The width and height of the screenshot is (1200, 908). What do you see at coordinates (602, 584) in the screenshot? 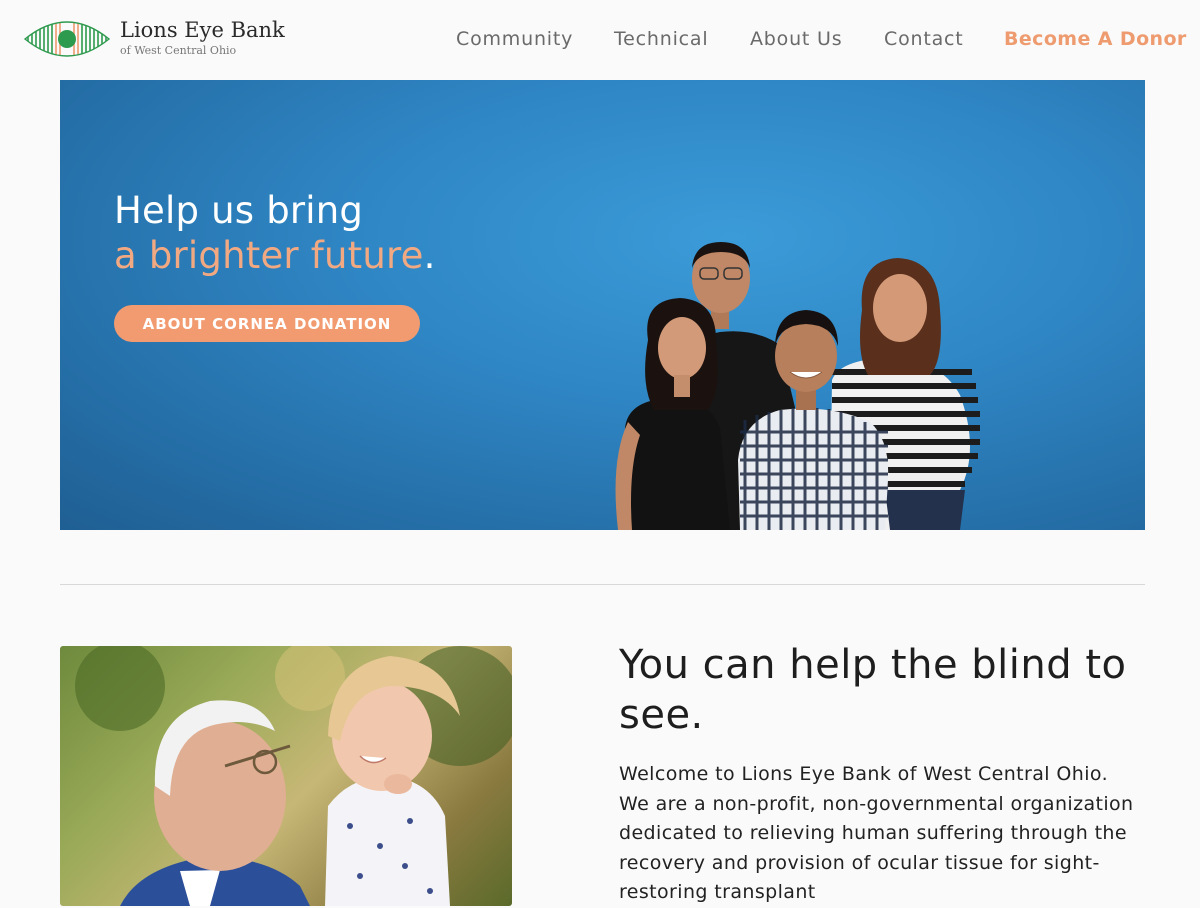
I see `section-divider` at bounding box center [602, 584].